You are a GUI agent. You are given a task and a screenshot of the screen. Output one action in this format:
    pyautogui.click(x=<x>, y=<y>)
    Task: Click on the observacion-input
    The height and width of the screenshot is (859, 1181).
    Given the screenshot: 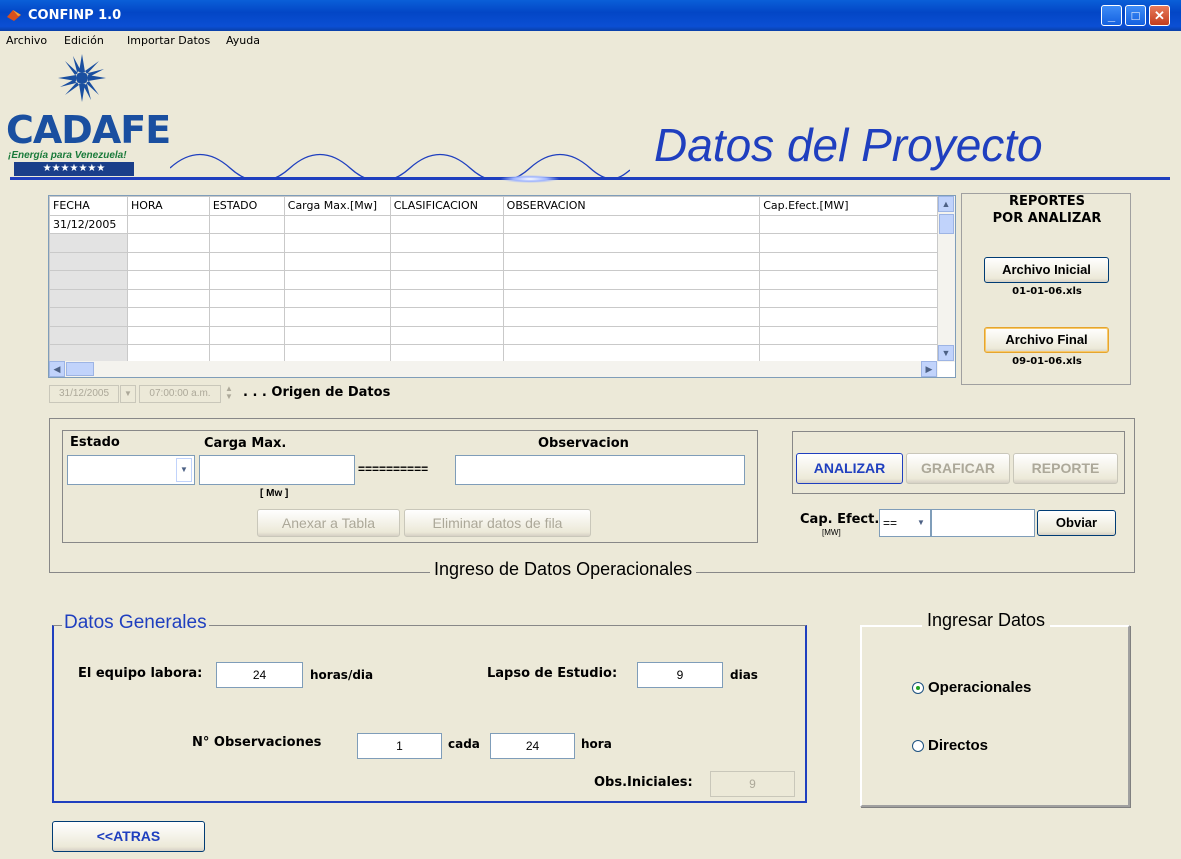 What is the action you would take?
    pyautogui.click(x=600, y=470)
    